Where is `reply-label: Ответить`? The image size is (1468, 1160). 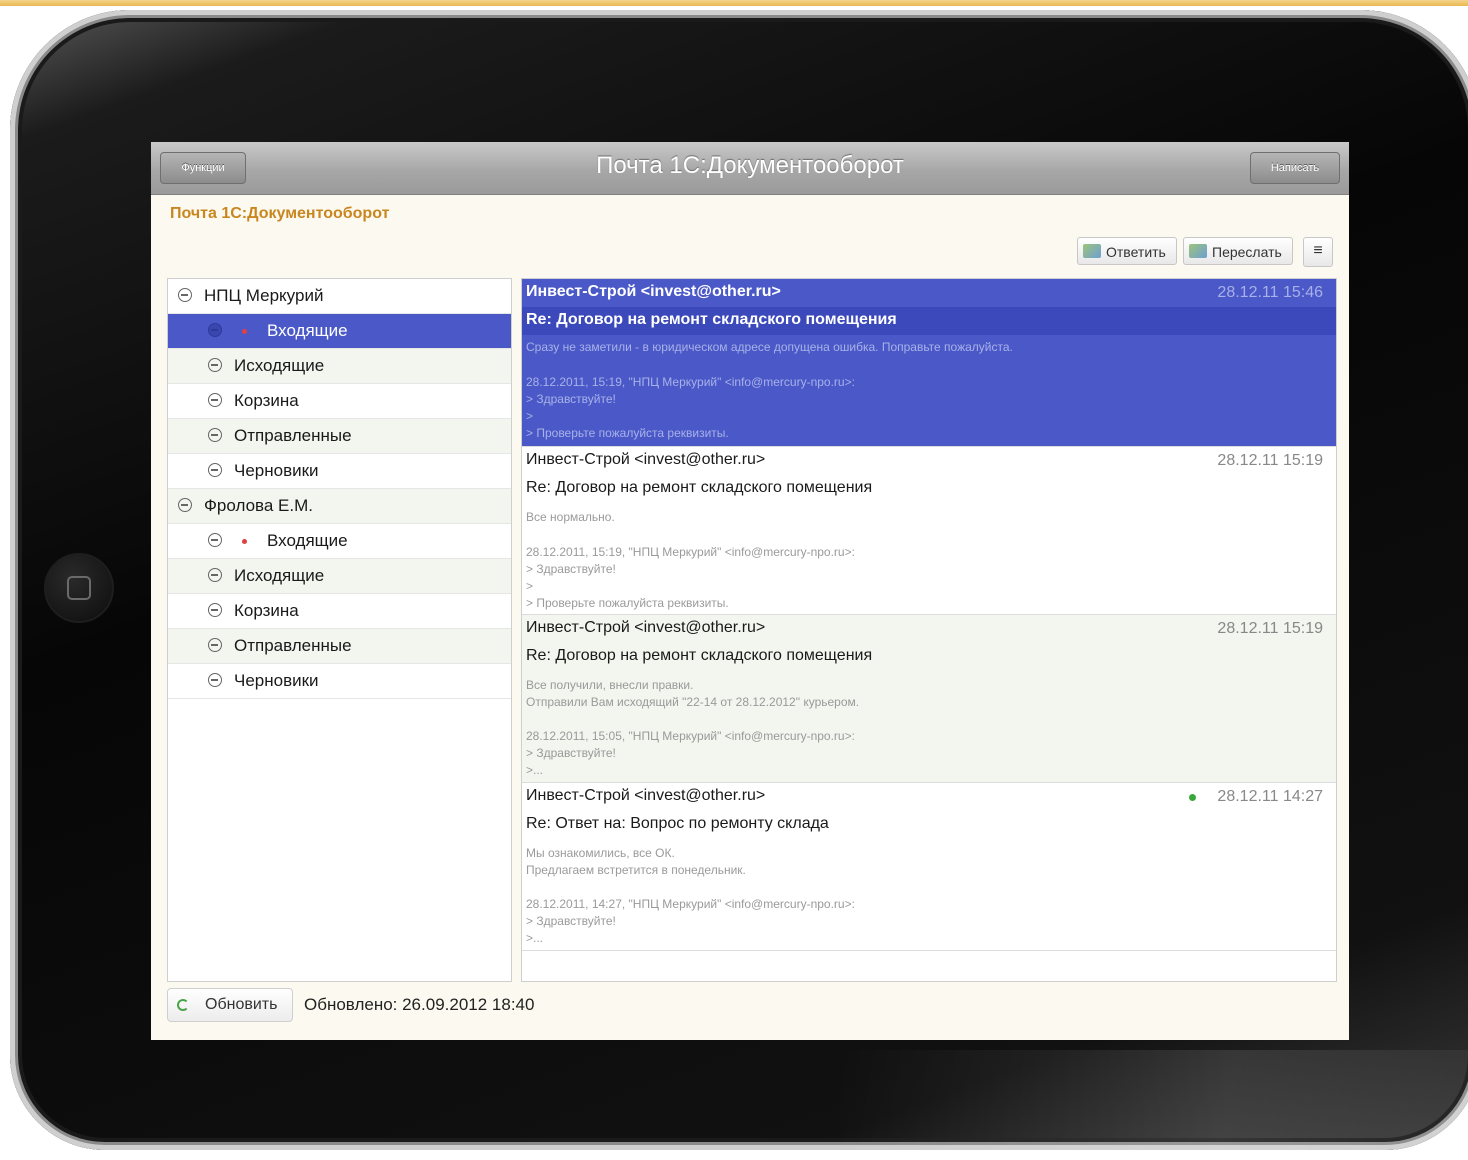 reply-label: Ответить is located at coordinates (1136, 252).